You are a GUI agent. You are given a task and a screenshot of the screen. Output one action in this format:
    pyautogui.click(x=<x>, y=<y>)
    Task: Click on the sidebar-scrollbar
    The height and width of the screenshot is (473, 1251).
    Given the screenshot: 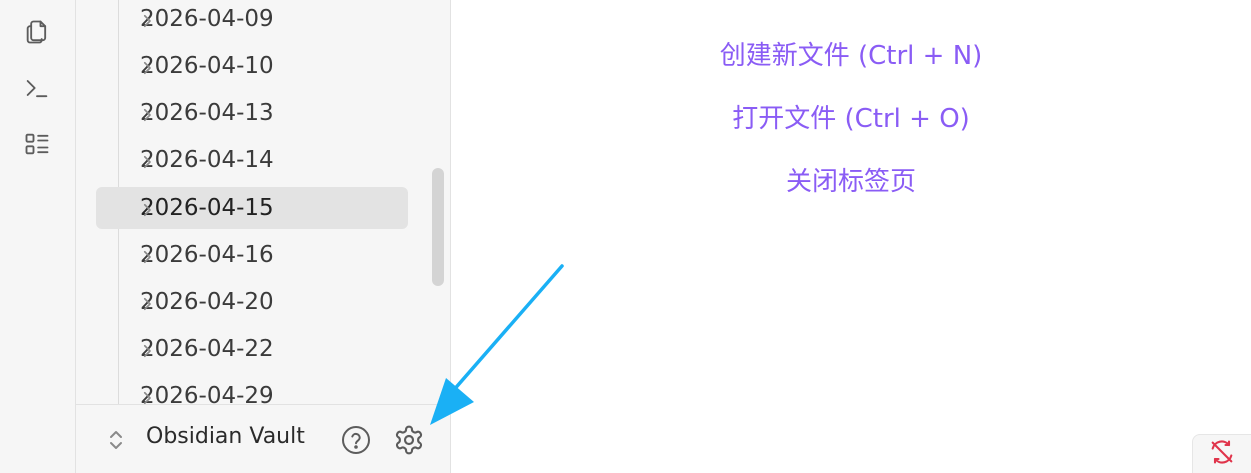 What is the action you would take?
    pyautogui.click(x=438, y=227)
    